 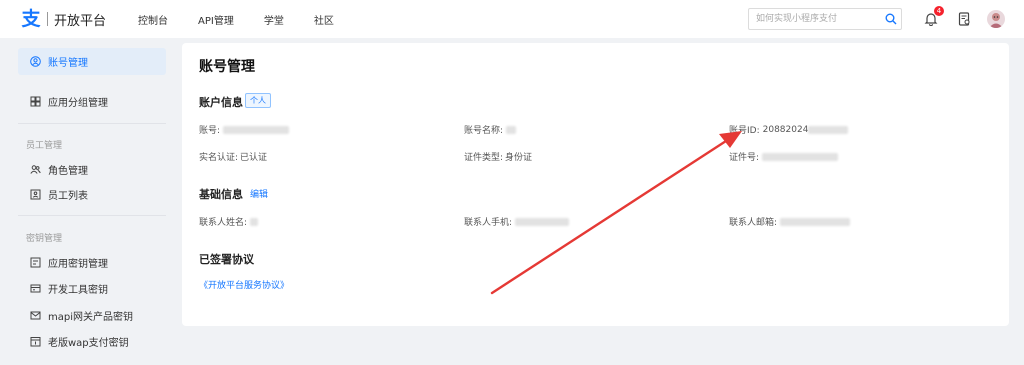 What do you see at coordinates (244, 284) in the screenshot?
I see `service-agreement-link: 《开放平台服务协议》` at bounding box center [244, 284].